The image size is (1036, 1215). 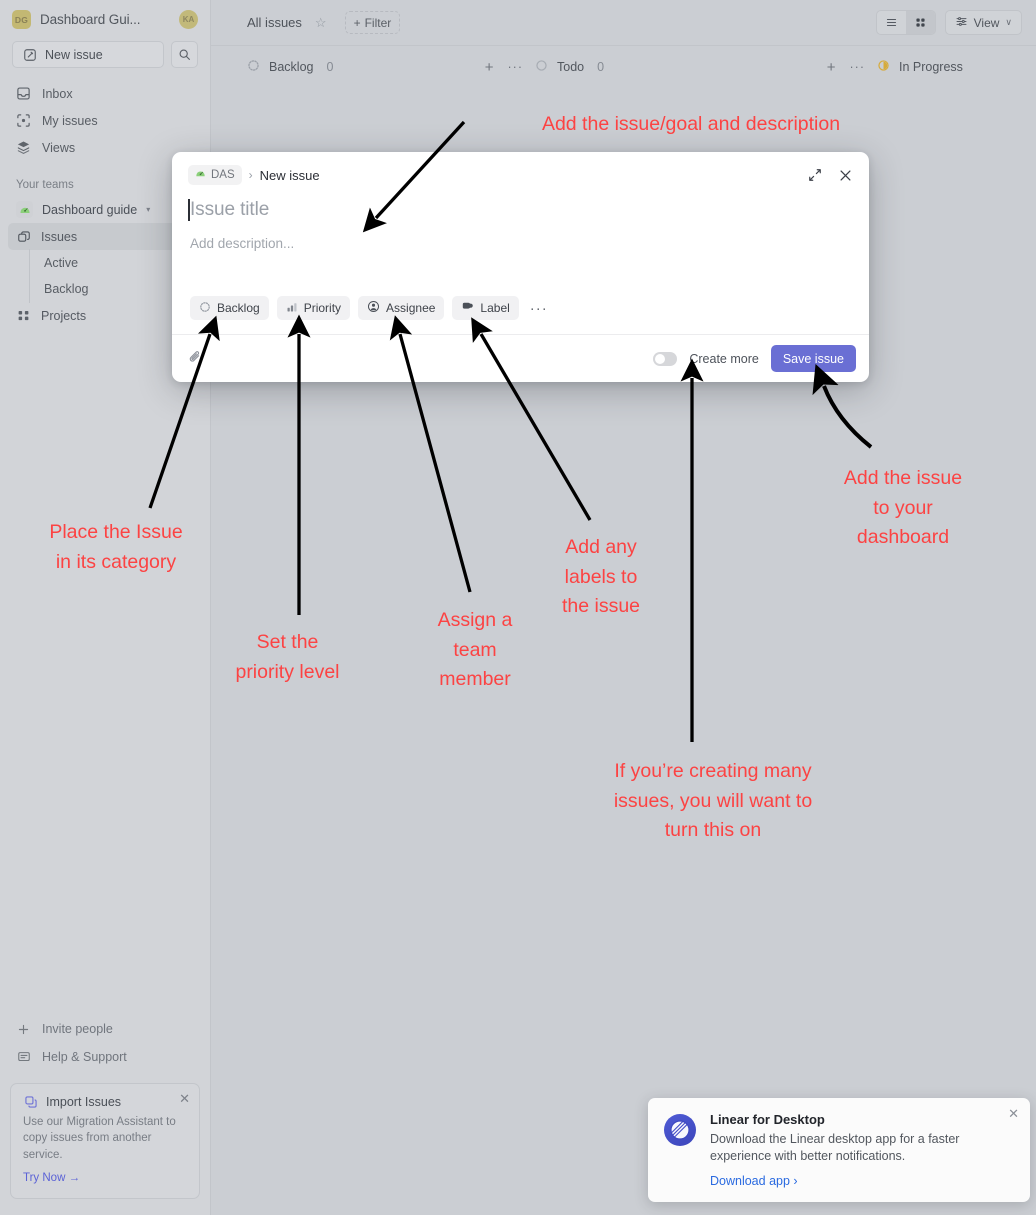 What do you see at coordinates (665, 358) in the screenshot?
I see `create-more-toggle` at bounding box center [665, 358].